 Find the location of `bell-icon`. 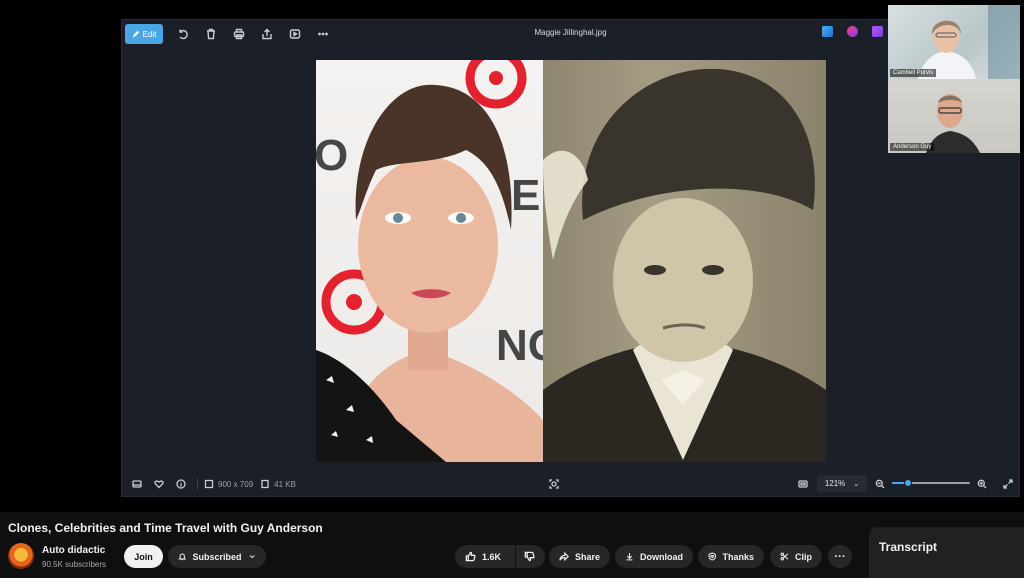

bell-icon is located at coordinates (182, 557).